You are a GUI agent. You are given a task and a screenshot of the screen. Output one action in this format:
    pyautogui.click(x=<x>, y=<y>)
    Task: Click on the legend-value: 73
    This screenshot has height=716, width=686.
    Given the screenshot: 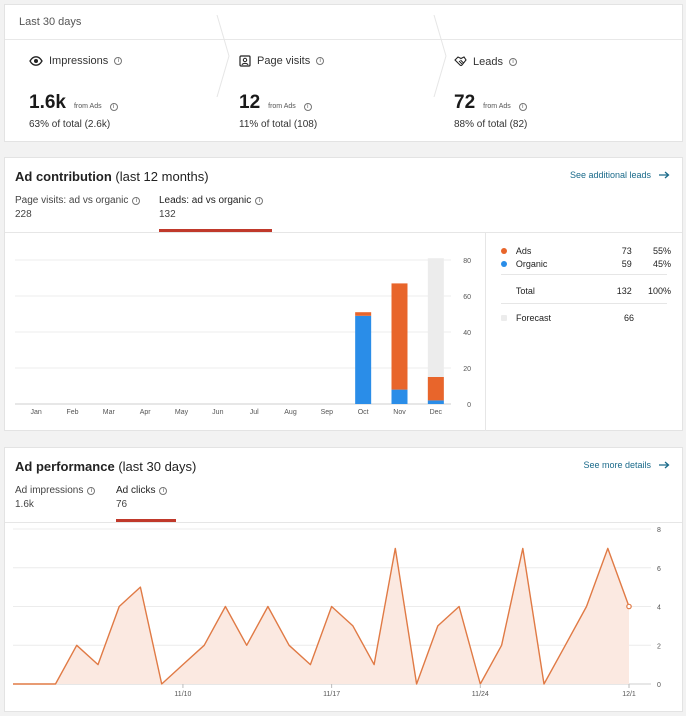 What is the action you would take?
    pyautogui.click(x=626, y=251)
    